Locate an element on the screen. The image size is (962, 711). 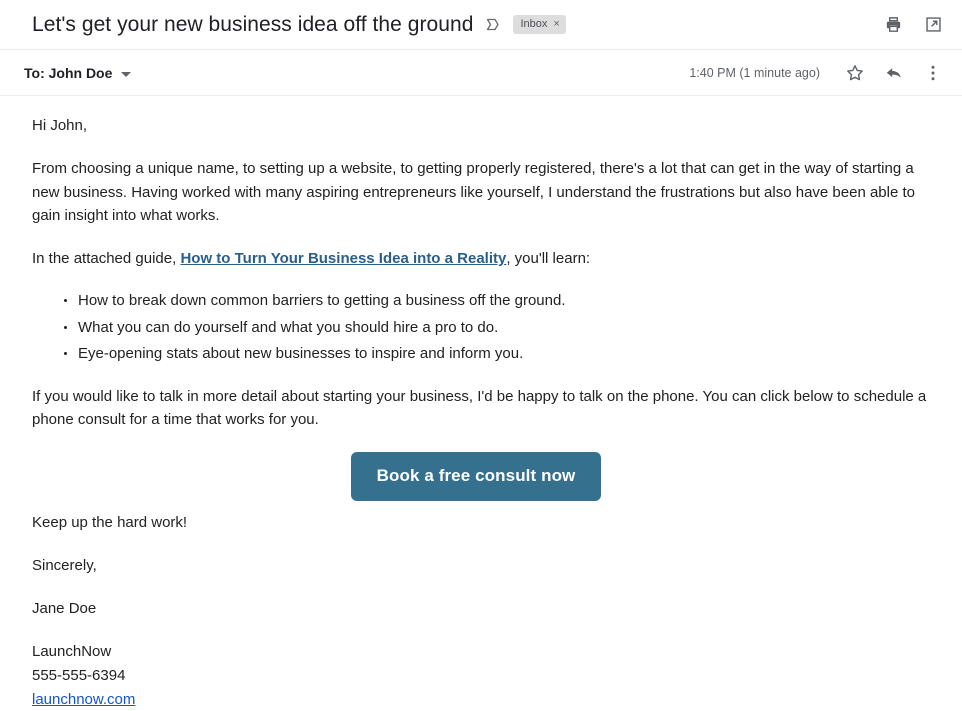
closing-line: Keep up the hard work! is located at coordinates (481, 522).